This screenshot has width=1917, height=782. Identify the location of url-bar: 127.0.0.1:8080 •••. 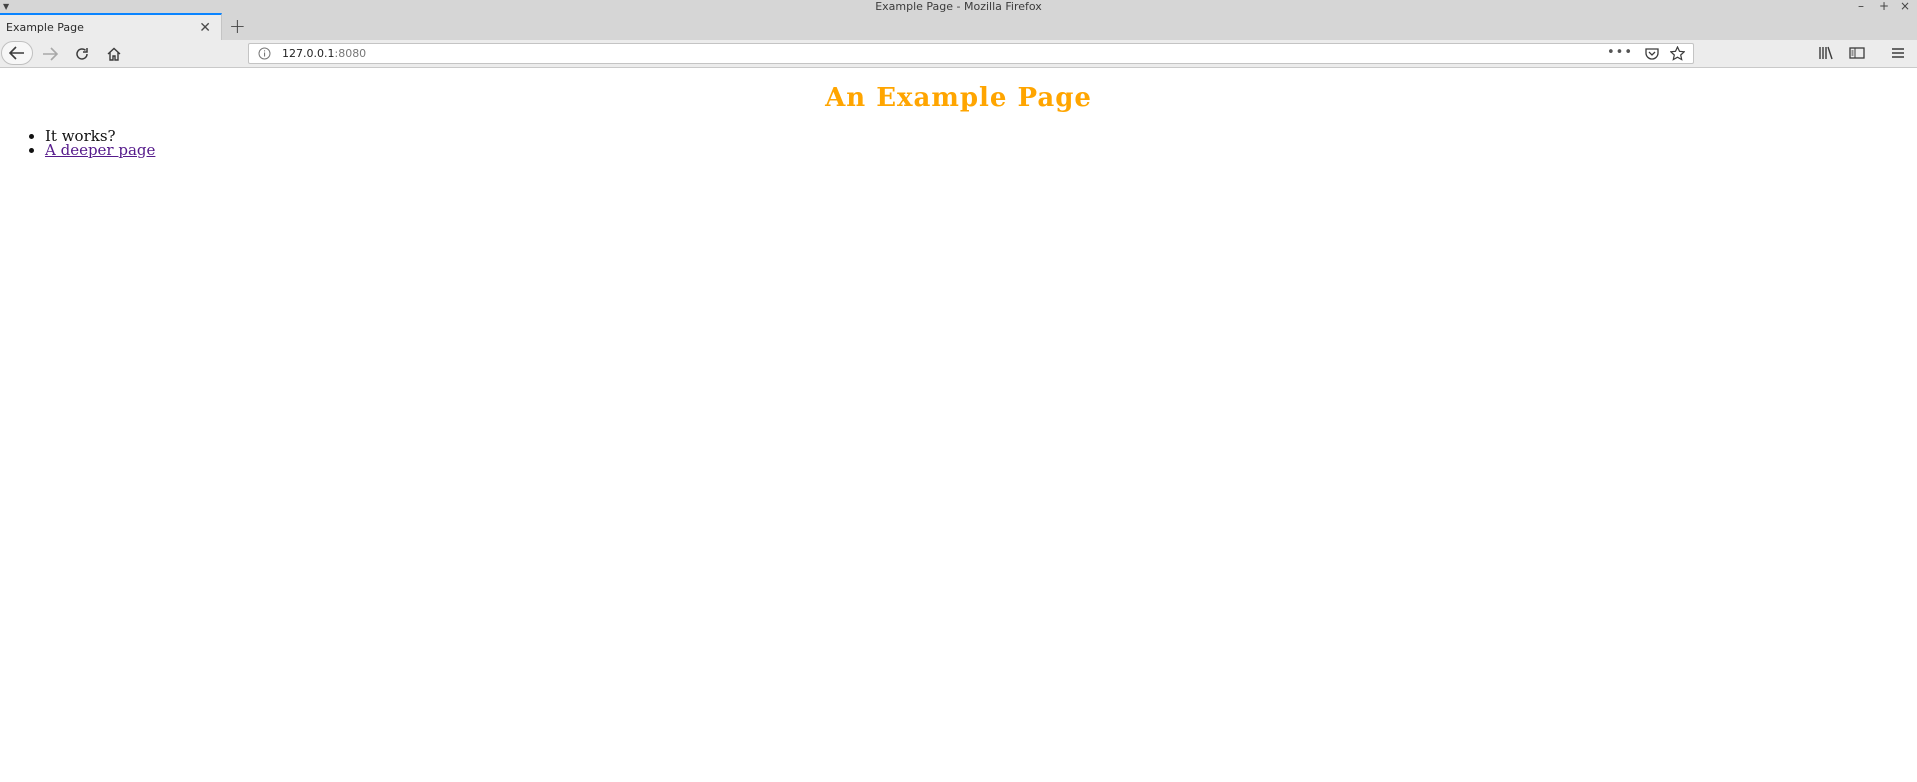
(971, 53).